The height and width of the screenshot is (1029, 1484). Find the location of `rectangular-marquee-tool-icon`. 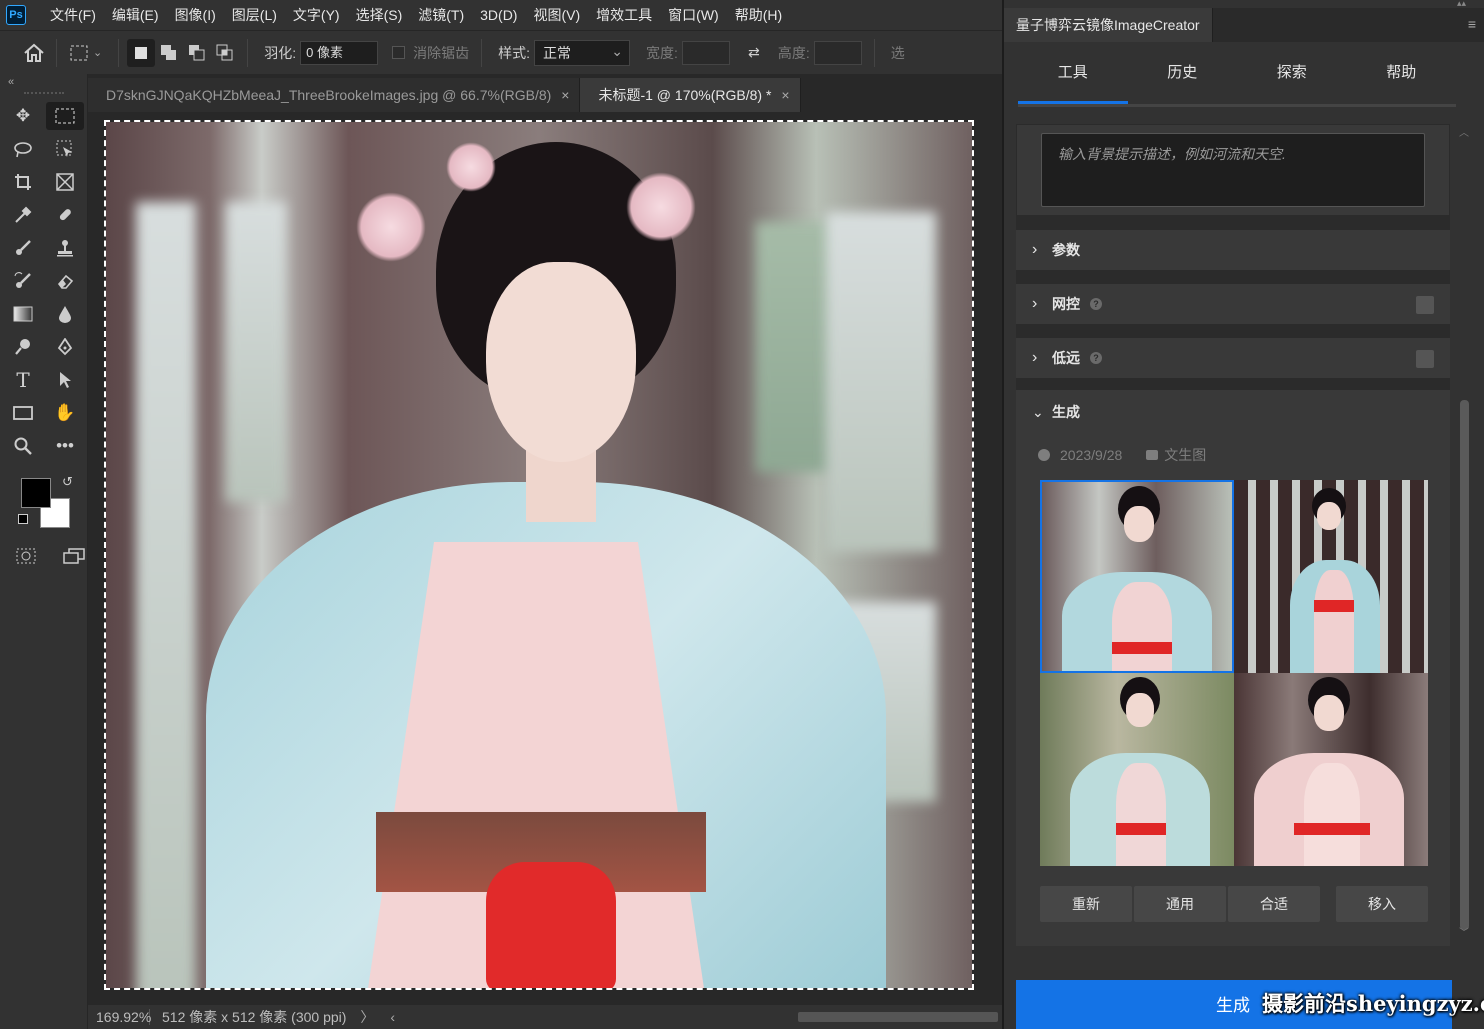

rectangular-marquee-tool-icon is located at coordinates (65, 116).